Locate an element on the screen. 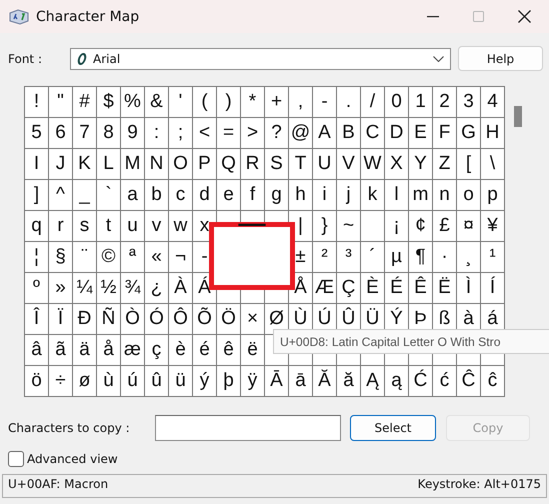 The width and height of the screenshot is (549, 504). character-cell: ć is located at coordinates (445, 381).